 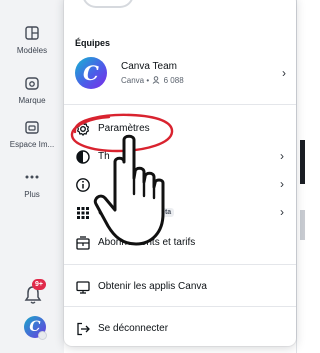 What do you see at coordinates (152, 80) in the screenshot?
I see `team-meta: Canva • 6 088` at bounding box center [152, 80].